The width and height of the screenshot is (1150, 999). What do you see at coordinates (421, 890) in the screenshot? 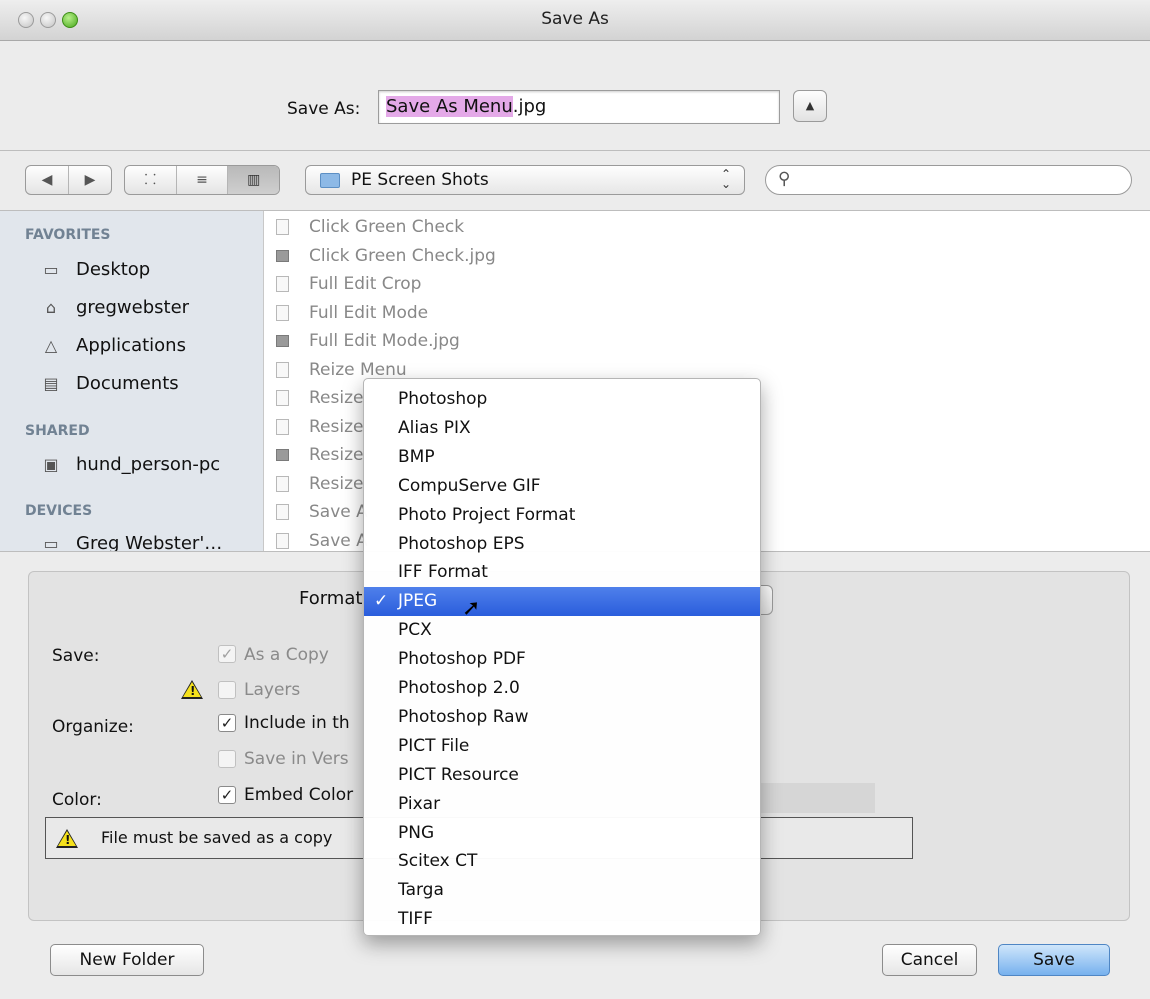
I see `format-menu-item-label: Targa` at bounding box center [421, 890].